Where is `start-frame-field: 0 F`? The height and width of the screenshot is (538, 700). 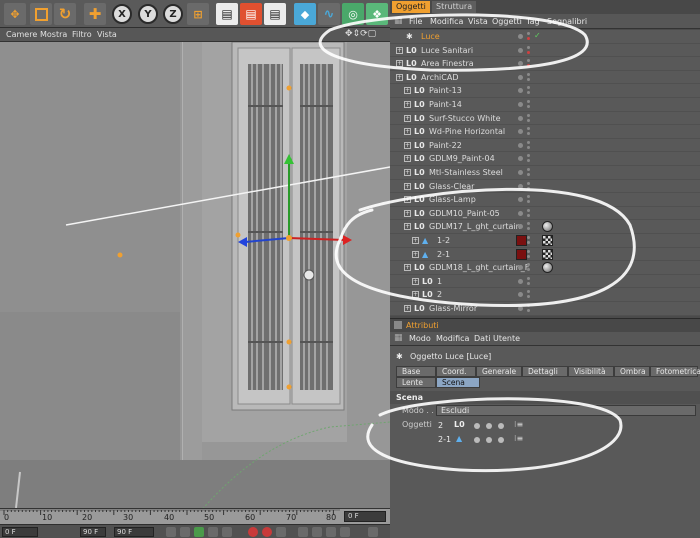 start-frame-field: 0 F is located at coordinates (20, 532).